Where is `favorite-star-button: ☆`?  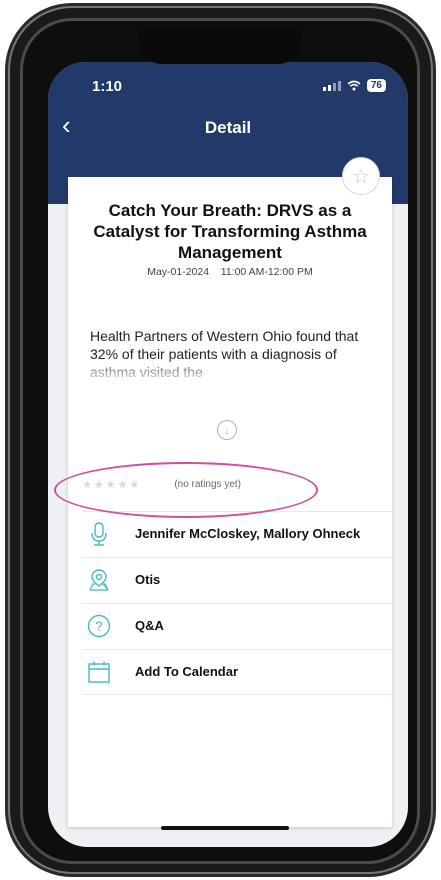 favorite-star-button: ☆ is located at coordinates (361, 176).